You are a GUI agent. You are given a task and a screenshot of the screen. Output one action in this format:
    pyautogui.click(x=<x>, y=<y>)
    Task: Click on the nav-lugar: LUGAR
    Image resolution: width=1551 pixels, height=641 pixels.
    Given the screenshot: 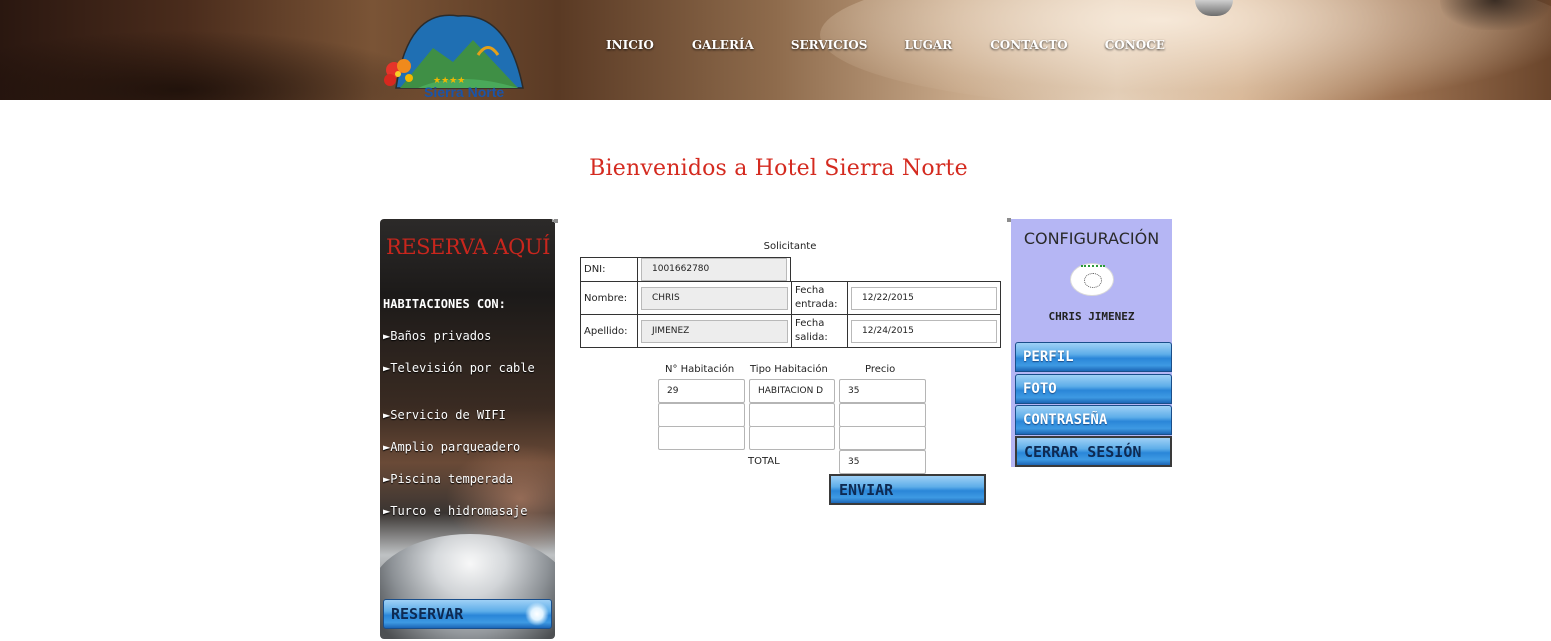 What is the action you would take?
    pyautogui.click(x=928, y=45)
    